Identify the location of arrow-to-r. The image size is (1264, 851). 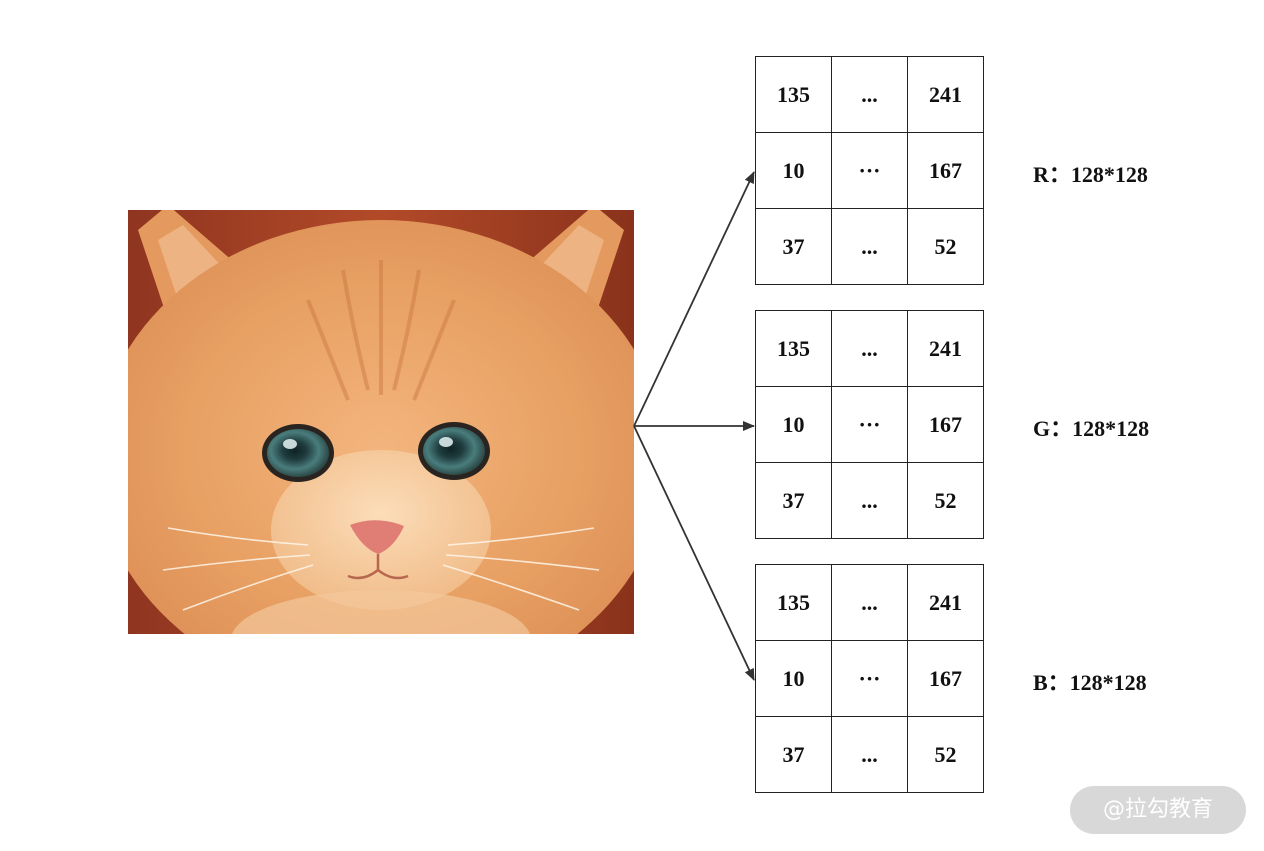
(694, 299).